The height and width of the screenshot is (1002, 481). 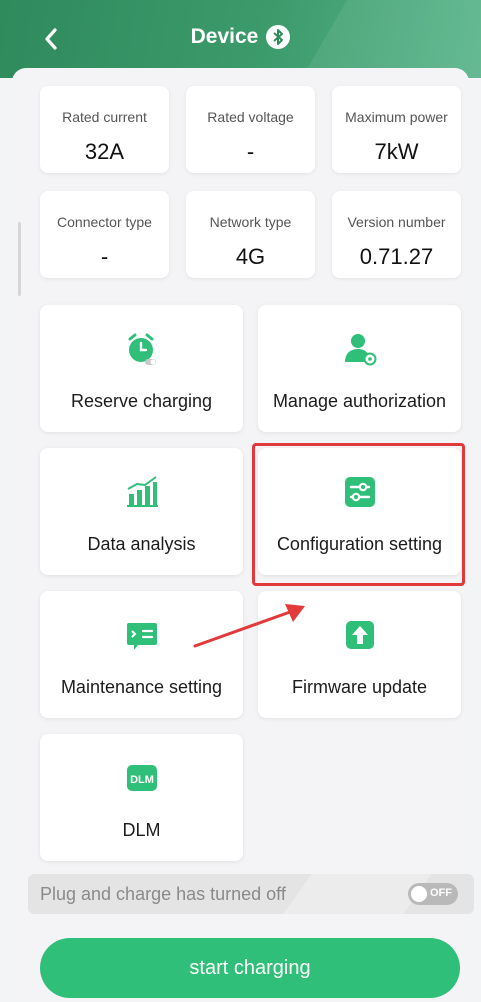 What do you see at coordinates (104, 129) in the screenshot?
I see `info-card-rated-current: Rated current 32A` at bounding box center [104, 129].